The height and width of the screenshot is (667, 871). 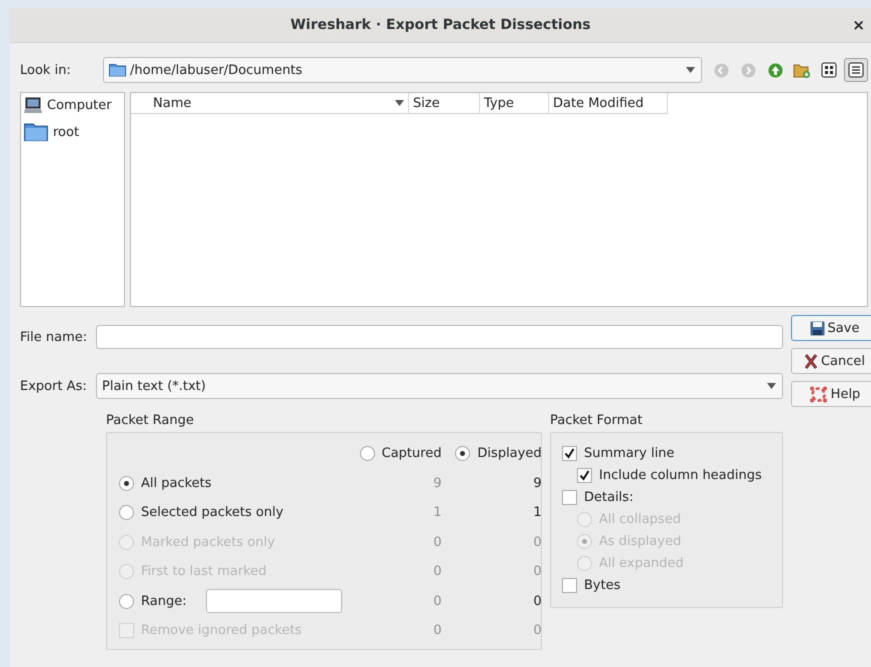 I want to click on displayed-count: 9, so click(x=537, y=483).